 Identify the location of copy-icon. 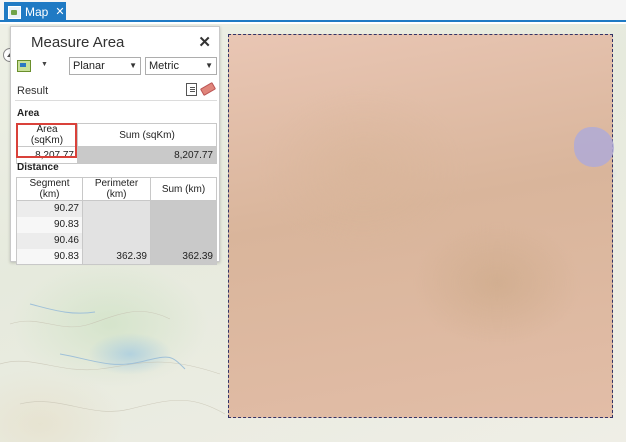
(191, 89).